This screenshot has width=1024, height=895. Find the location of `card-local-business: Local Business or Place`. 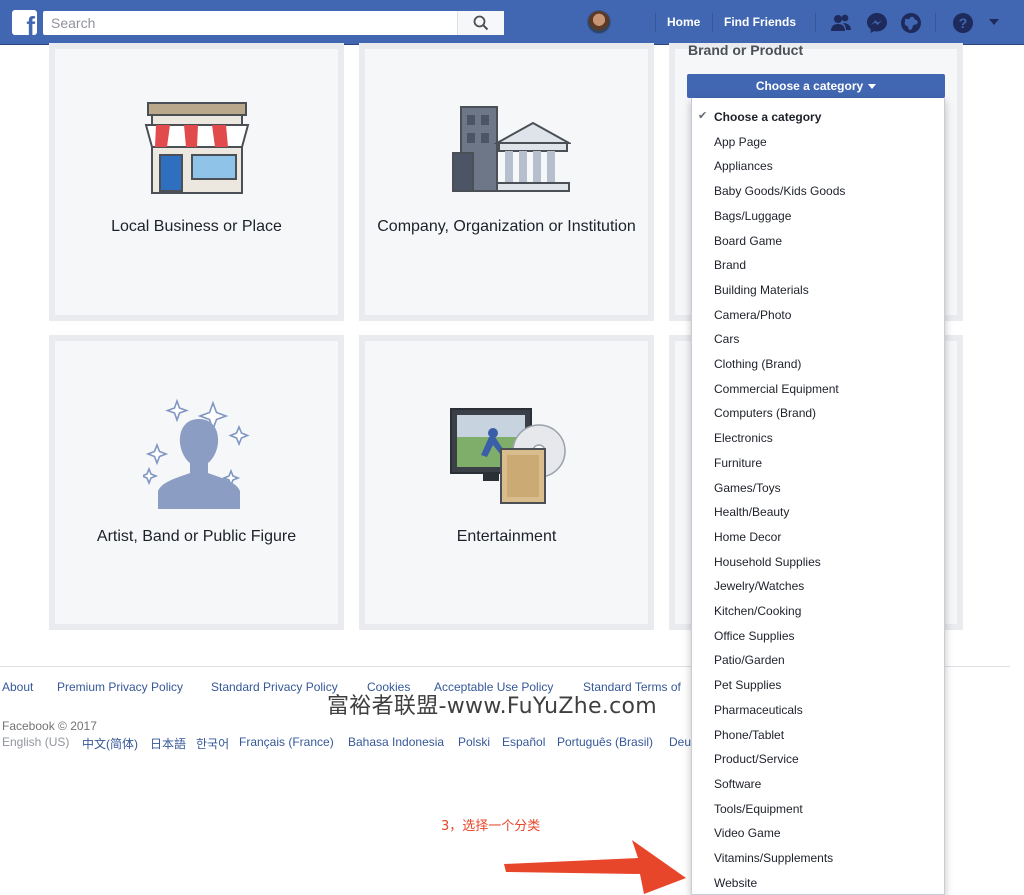

card-local-business: Local Business or Place is located at coordinates (196, 182).